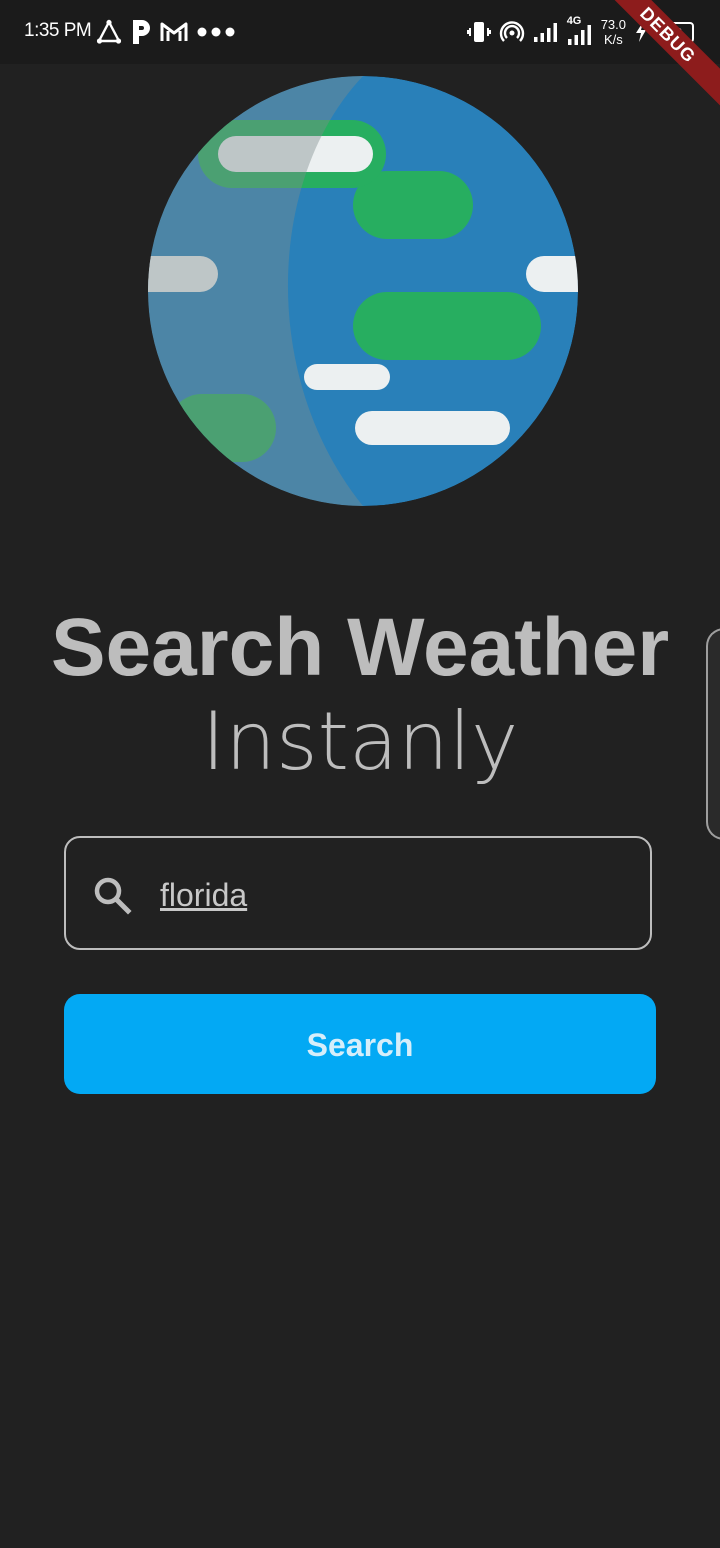  Describe the element at coordinates (511, 31) in the screenshot. I see `hotspot-icon` at that location.